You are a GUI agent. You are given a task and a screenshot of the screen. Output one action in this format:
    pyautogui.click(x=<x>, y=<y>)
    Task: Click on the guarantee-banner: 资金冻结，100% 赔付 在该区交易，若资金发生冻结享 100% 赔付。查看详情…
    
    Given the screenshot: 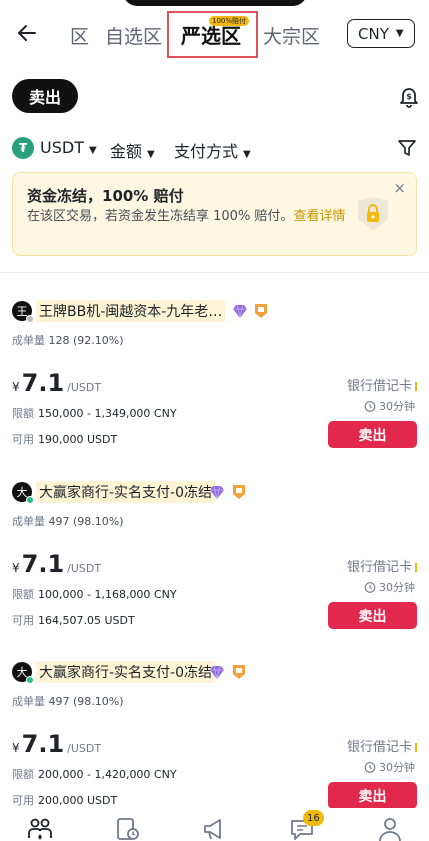 What is the action you would take?
    pyautogui.click(x=214, y=214)
    